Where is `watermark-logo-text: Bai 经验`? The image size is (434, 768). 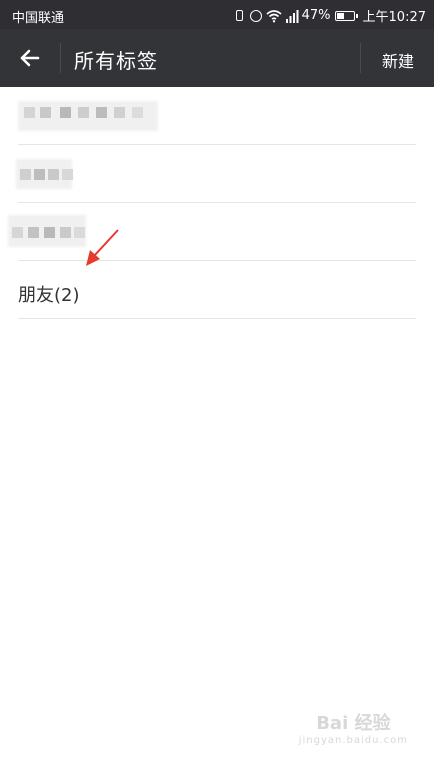
watermark-logo-text: Bai 经验 is located at coordinates (353, 723).